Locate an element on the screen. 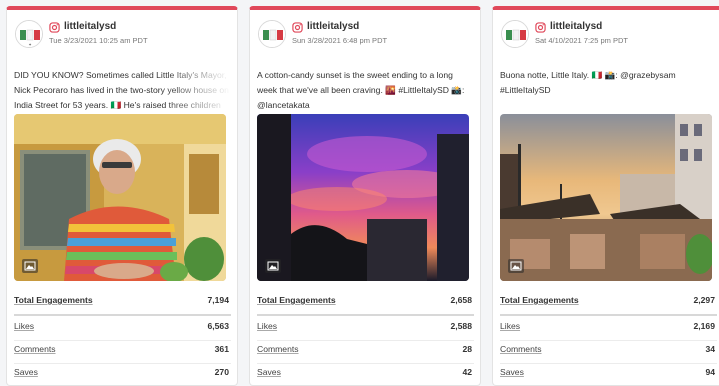  stat-value: 2,658 is located at coordinates (461, 300).